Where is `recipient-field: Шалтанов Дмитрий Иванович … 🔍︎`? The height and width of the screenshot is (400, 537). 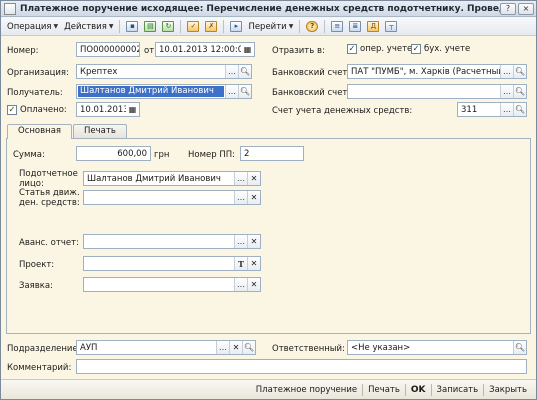 recipient-field: Шалтанов Дмитрий Иванович … 🔍︎ is located at coordinates (164, 91).